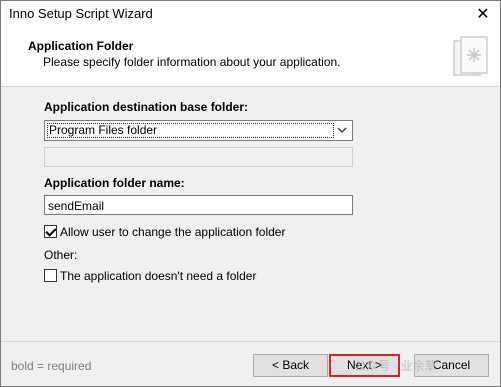  Describe the element at coordinates (198, 205) in the screenshot. I see `folder-name-input: sendEmail` at that location.